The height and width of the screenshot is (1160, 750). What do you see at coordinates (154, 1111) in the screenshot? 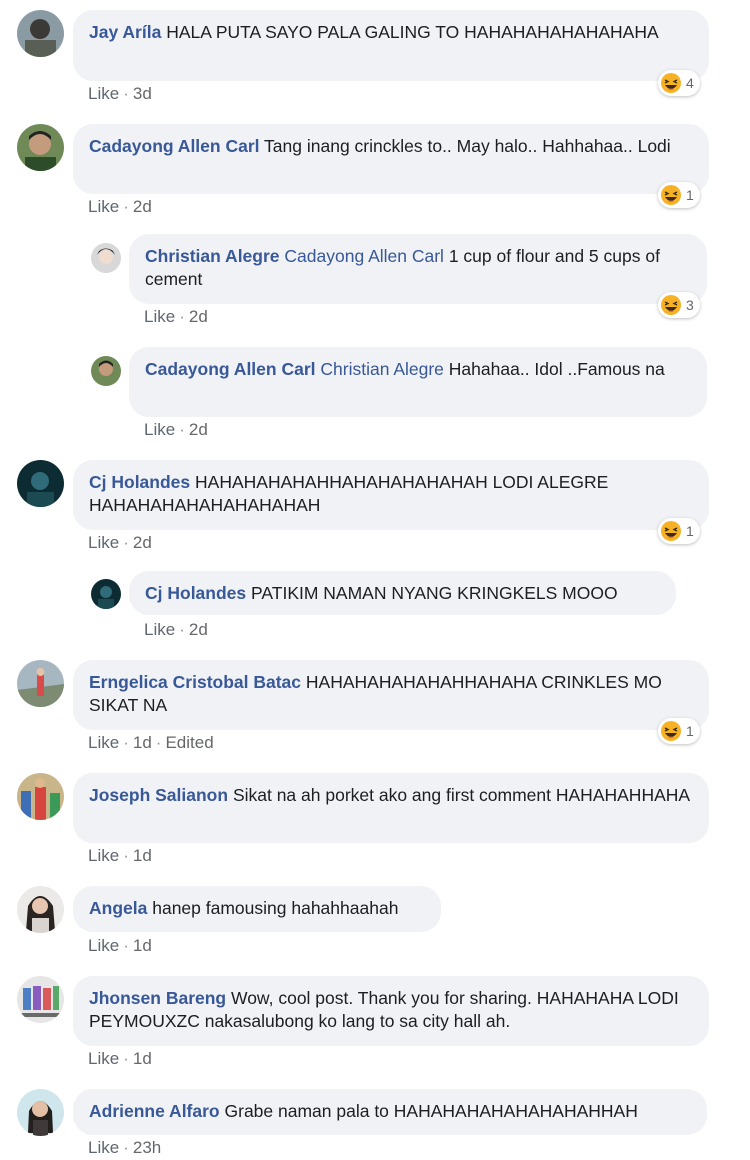
I see `comment-author: Adrienne Alfaro` at bounding box center [154, 1111].